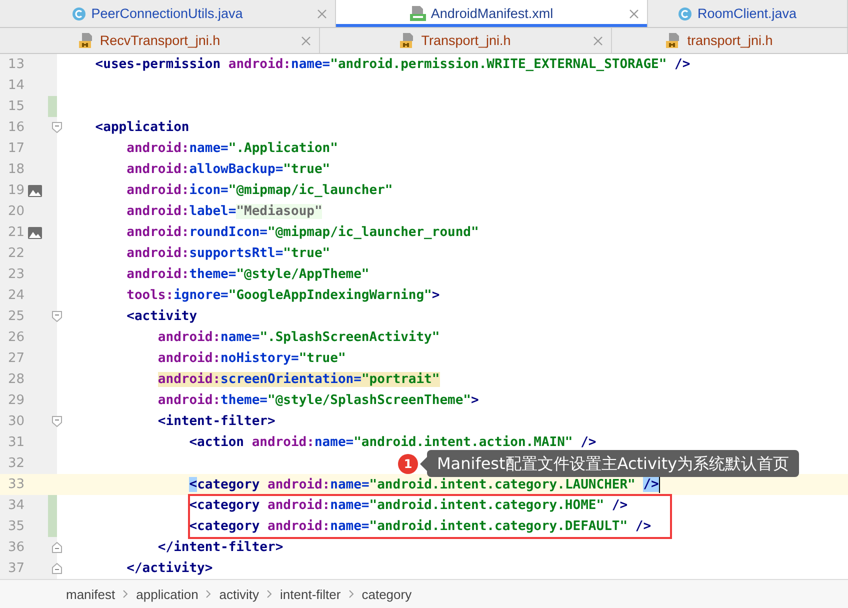 The width and height of the screenshot is (848, 608). What do you see at coordinates (16, 484) in the screenshot?
I see `line-number: 33` at bounding box center [16, 484].